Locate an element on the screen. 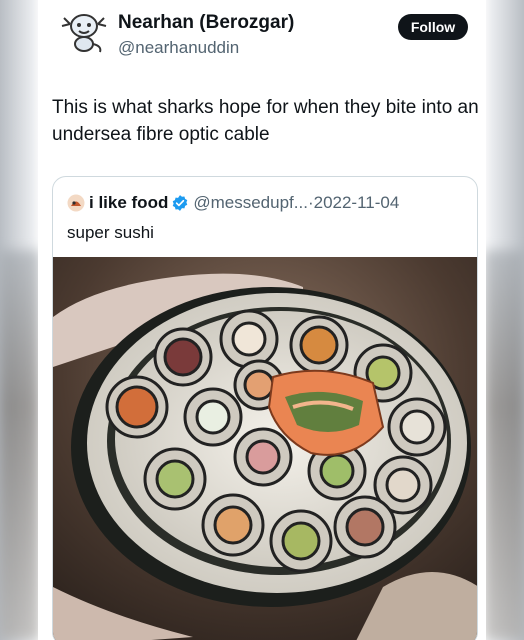 The height and width of the screenshot is (640, 524). quoted-avatar is located at coordinates (76, 203).